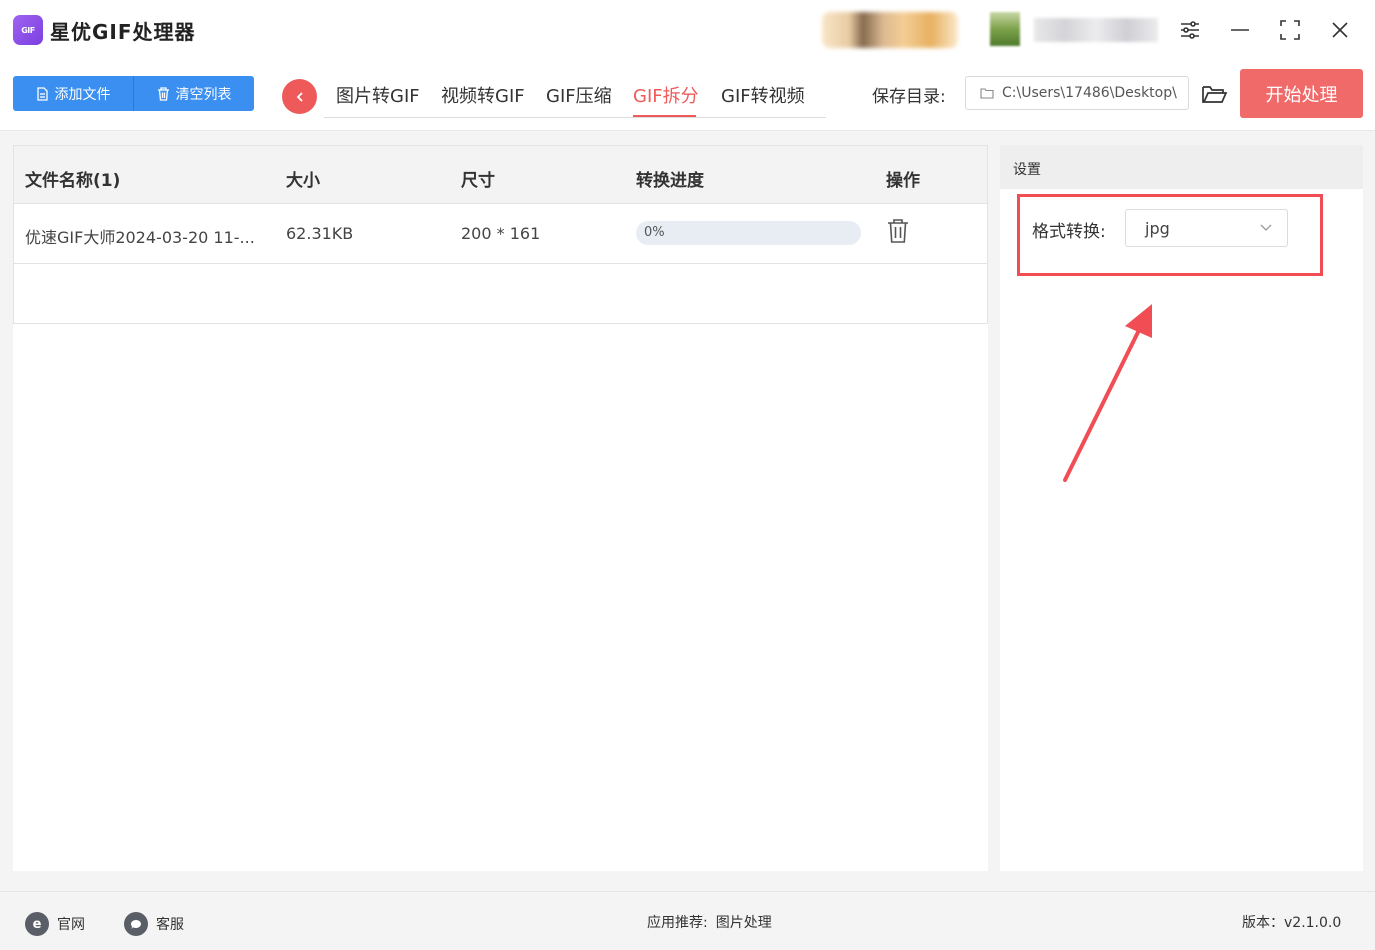  Describe the element at coordinates (1215, 95) in the screenshot. I see `browse-folder-icon` at that location.